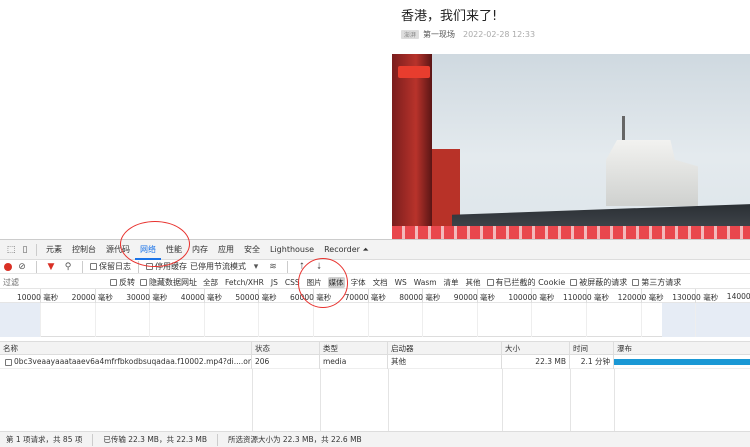  Describe the element at coordinates (451, 282) in the screenshot. I see `filter-type-manifest: 清单` at that location.